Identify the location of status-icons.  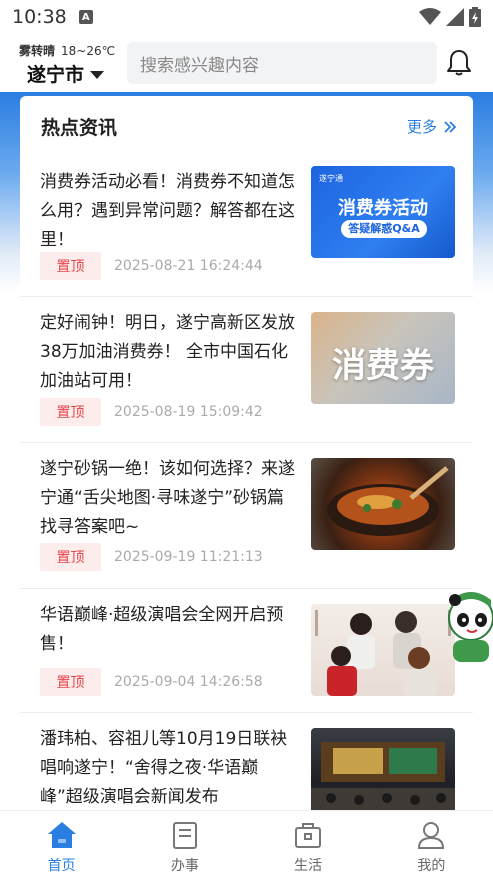
(450, 17).